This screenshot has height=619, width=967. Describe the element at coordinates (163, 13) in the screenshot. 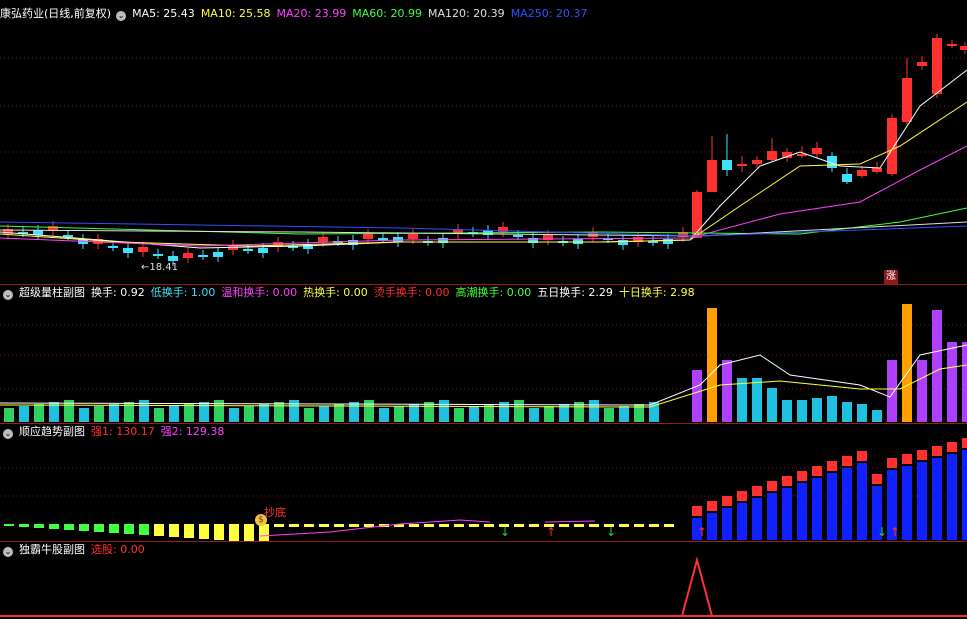

I see `ma-label-0: MA5: 25.43` at that location.